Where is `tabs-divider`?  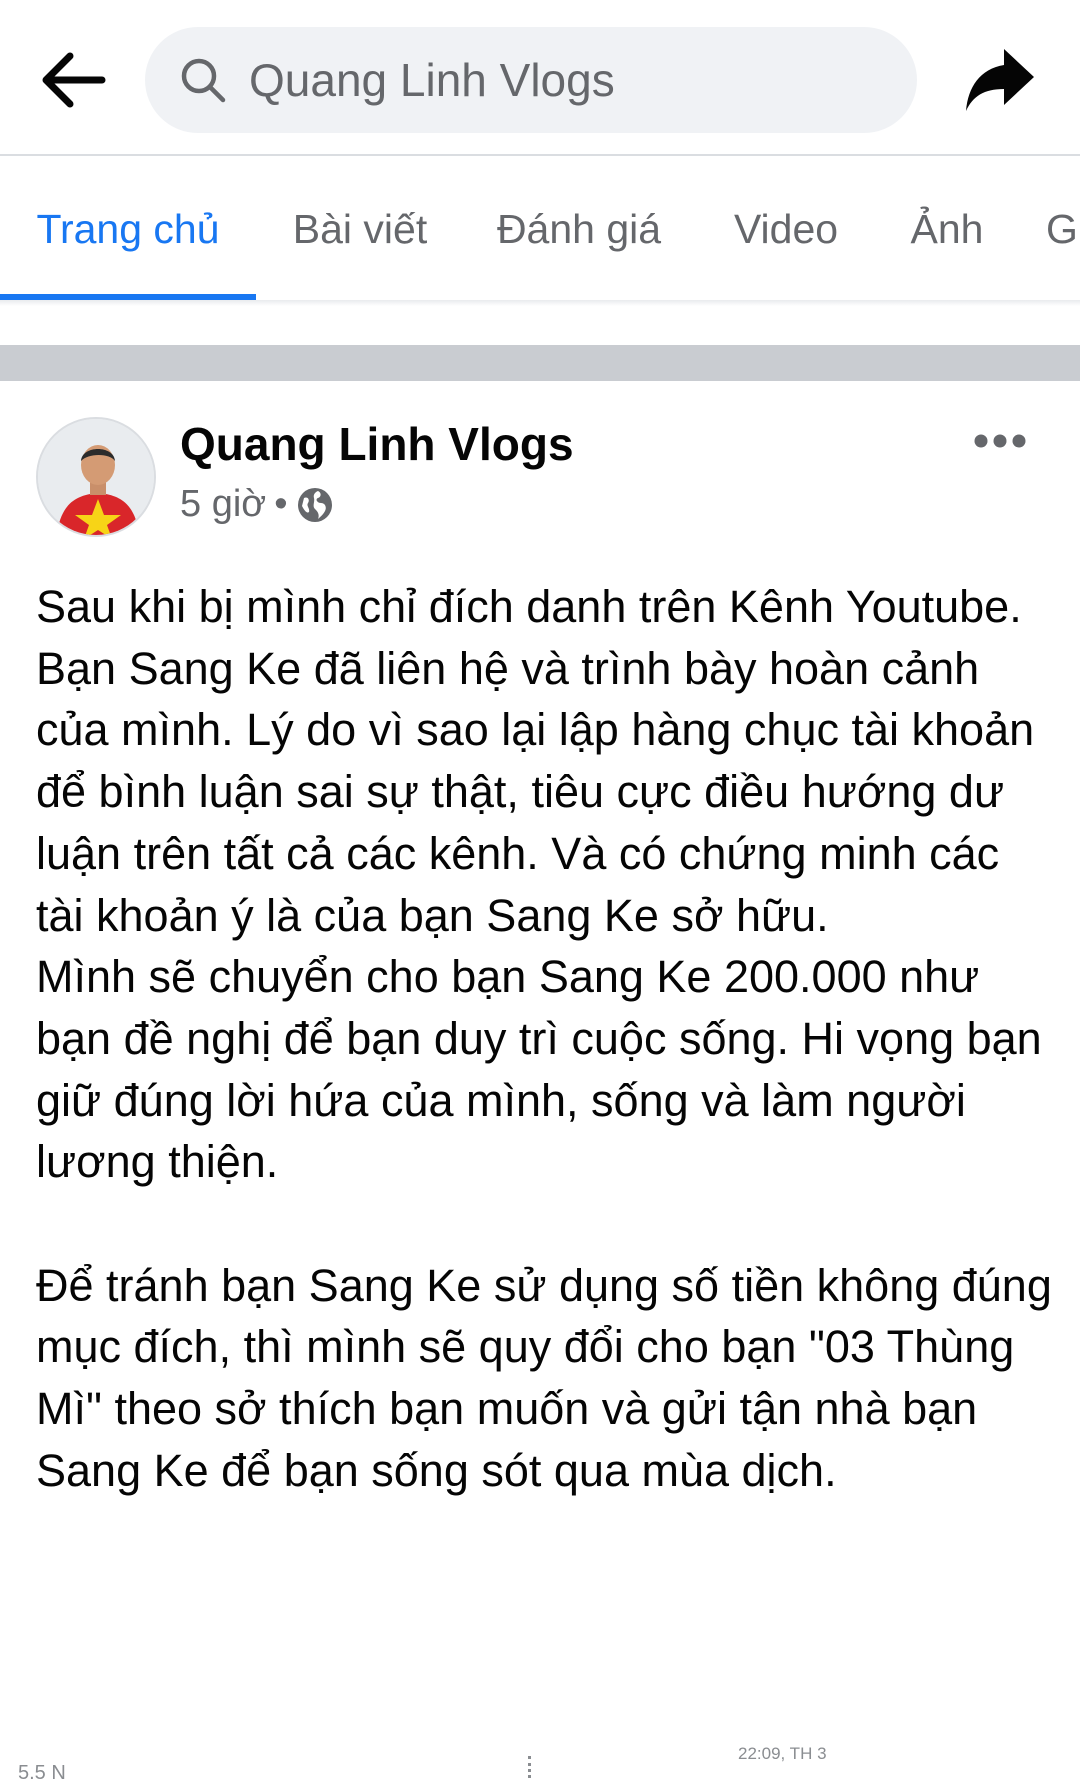
tabs-divider is located at coordinates (540, 303).